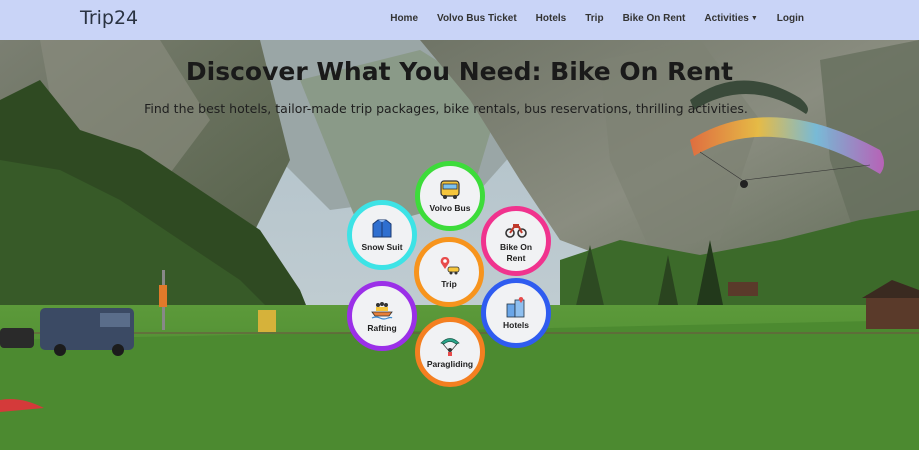 This screenshot has width=919, height=450. I want to click on hotels-button: Hotels, so click(516, 313).